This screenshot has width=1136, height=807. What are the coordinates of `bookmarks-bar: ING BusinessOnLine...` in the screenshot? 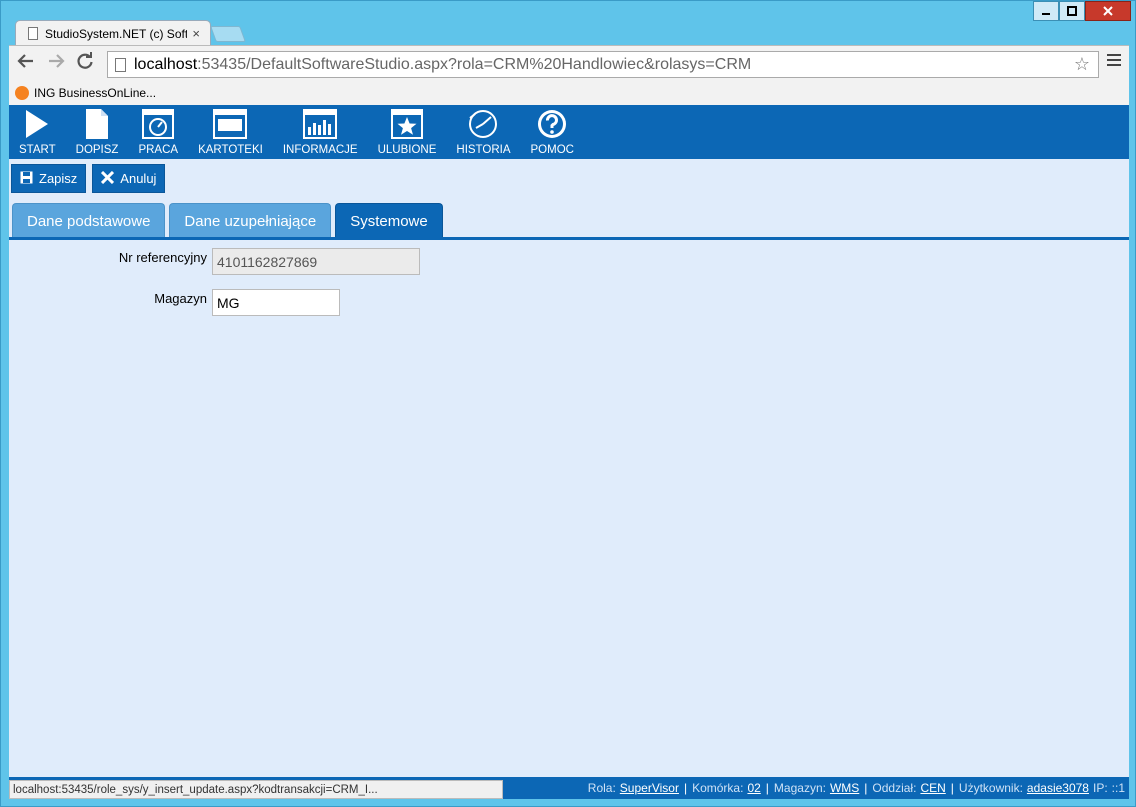 It's located at (569, 93).